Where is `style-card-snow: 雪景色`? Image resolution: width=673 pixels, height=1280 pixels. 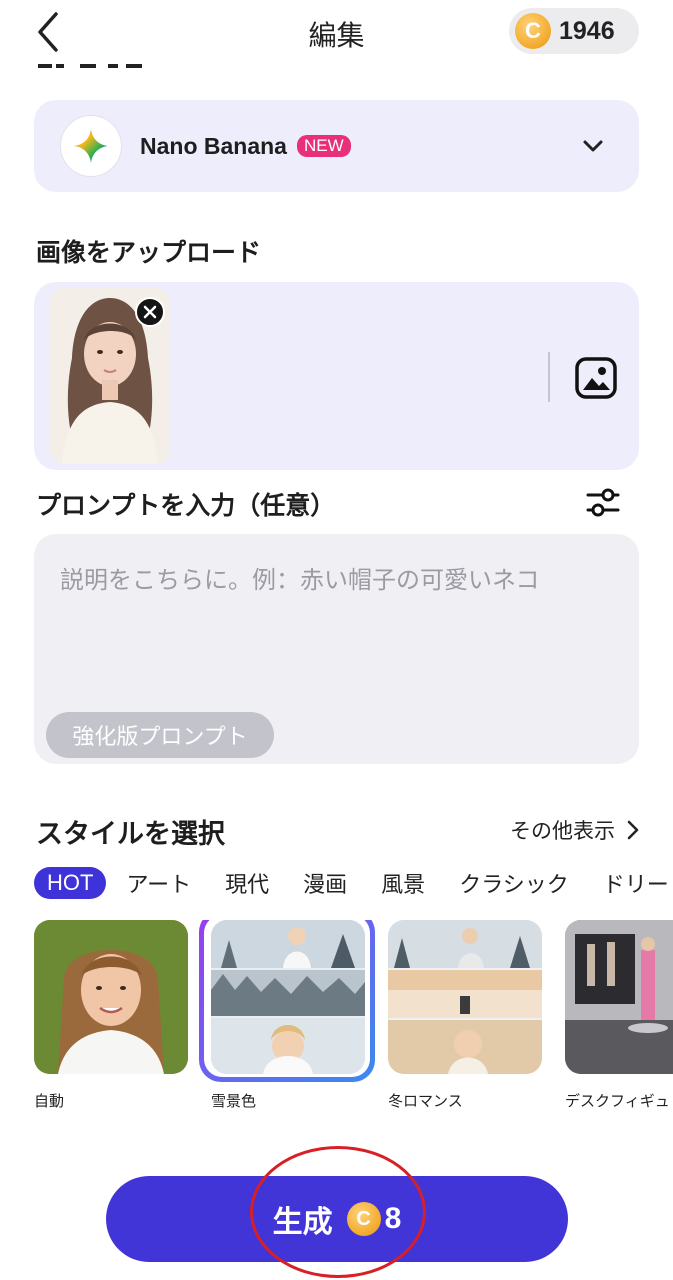 style-card-snow: 雪景色 is located at coordinates (287, 1015).